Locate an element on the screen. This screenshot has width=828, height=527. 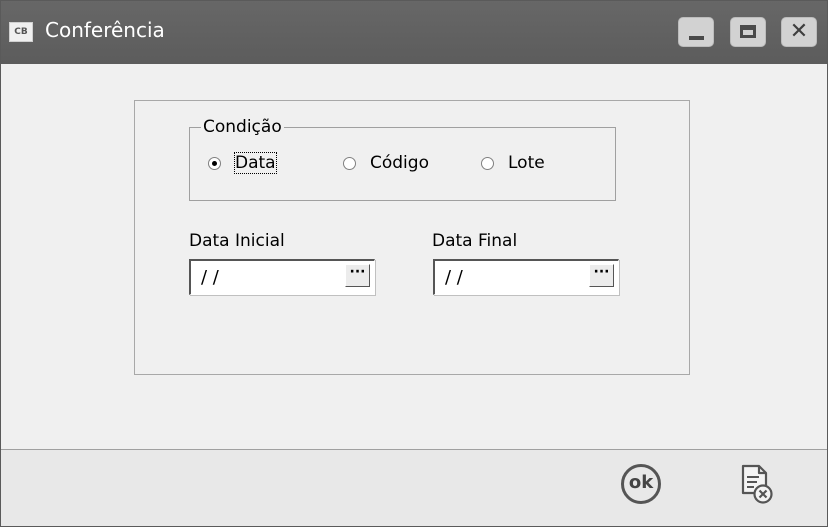
end-date-browse-button: ··· is located at coordinates (601, 275).